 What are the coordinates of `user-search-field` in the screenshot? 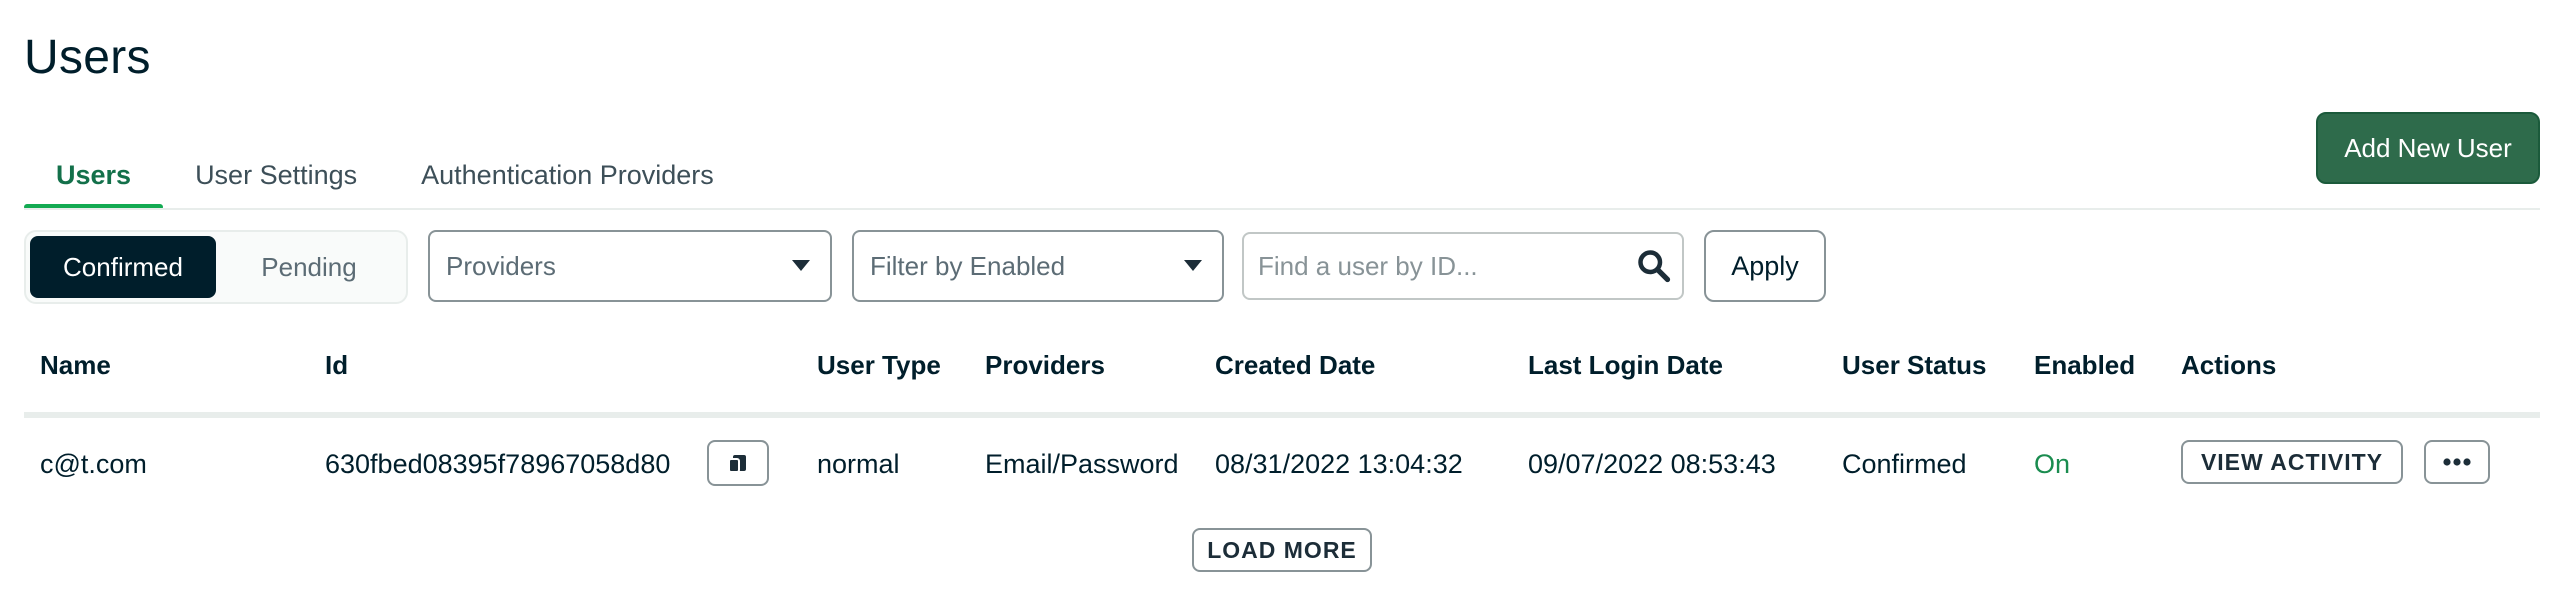 It's located at (1463, 266).